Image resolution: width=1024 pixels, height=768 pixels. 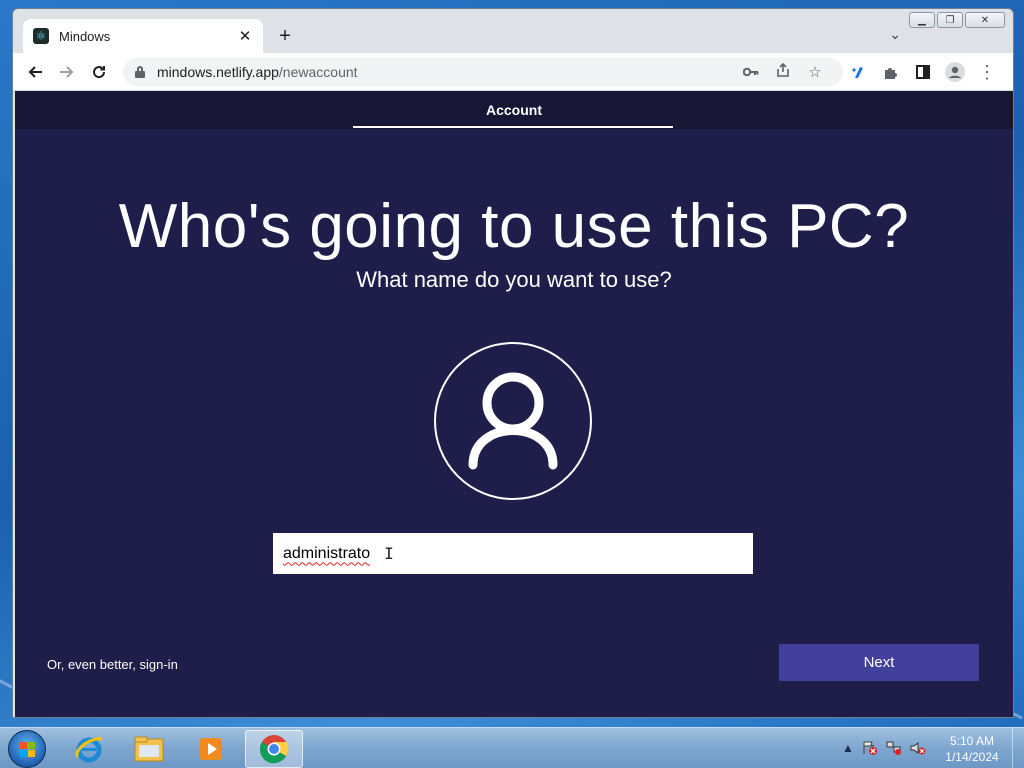 I want to click on url-text: mindows.netlify.app/newaccount, so click(x=446, y=72).